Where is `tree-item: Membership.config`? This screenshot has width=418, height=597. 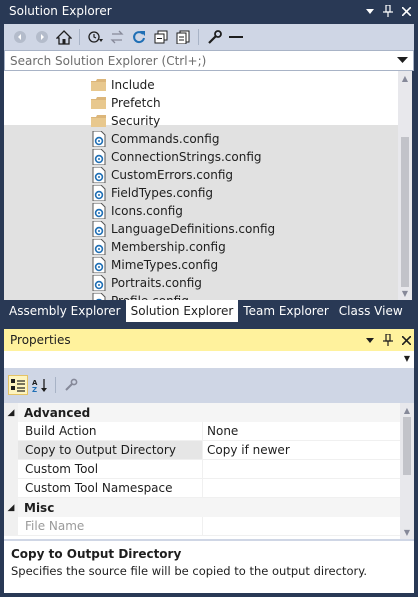 tree-item: Membership.config is located at coordinates (158, 247).